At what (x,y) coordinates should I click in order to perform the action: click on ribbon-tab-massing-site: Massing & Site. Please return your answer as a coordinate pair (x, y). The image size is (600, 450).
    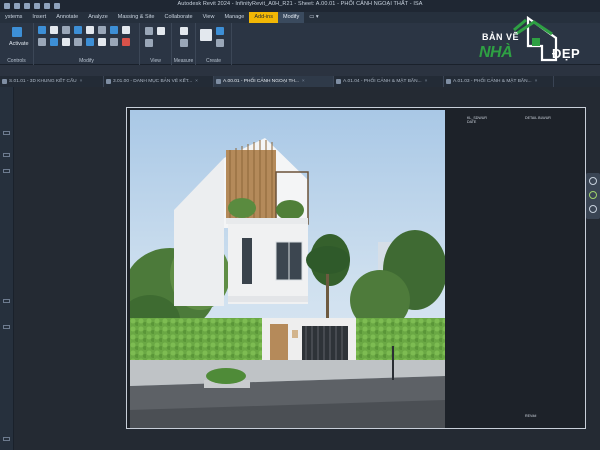
    Looking at the image, I should click on (136, 17).